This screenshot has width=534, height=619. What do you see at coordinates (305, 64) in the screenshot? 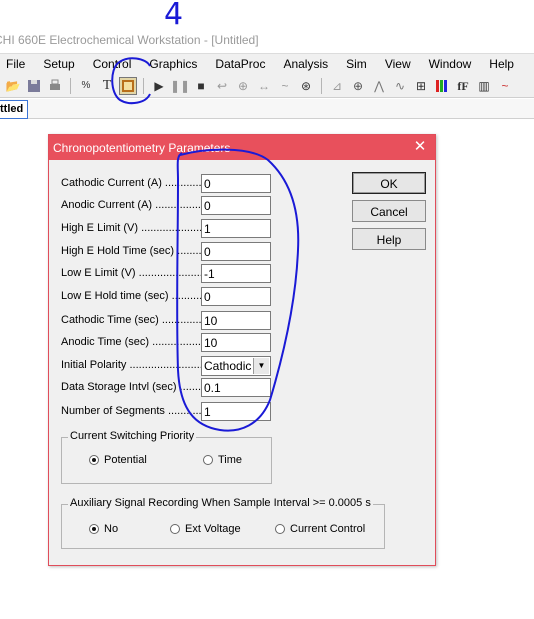
I see `menu-analysis: Analysis` at bounding box center [305, 64].